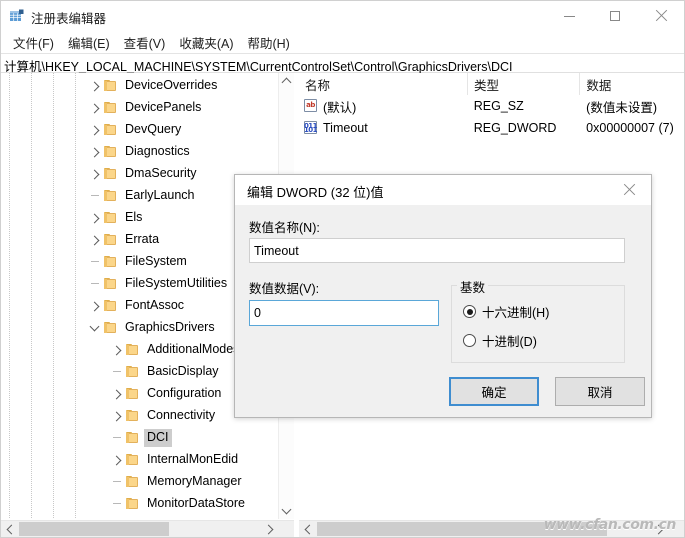  Describe the element at coordinates (516, 313) in the screenshot. I see `radio-hexadecimal-label: 十六进制(H)` at that location.